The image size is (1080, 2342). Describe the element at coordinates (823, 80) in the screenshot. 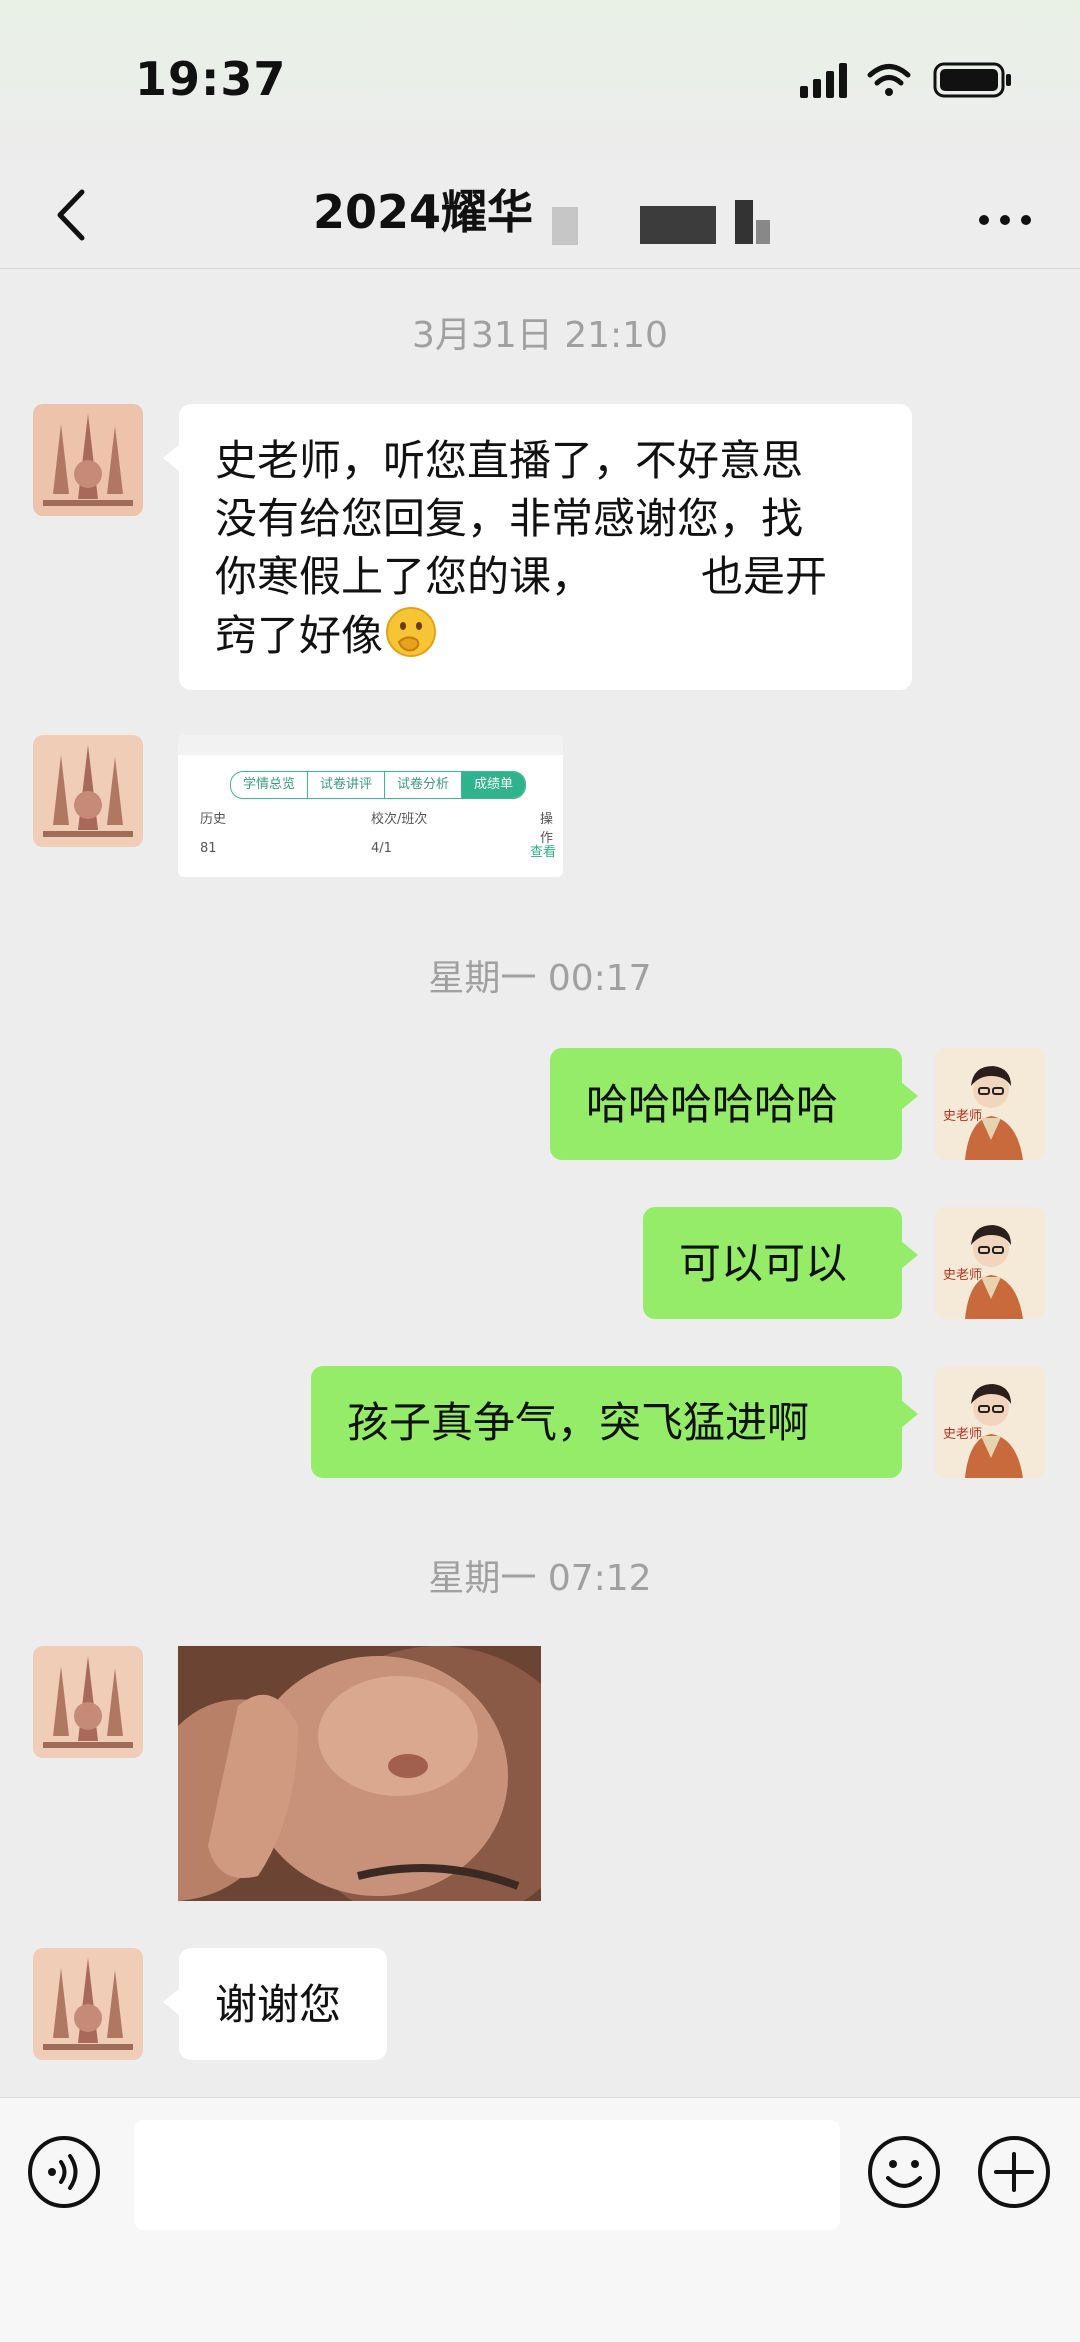

I see `signal-bars-icon` at that location.